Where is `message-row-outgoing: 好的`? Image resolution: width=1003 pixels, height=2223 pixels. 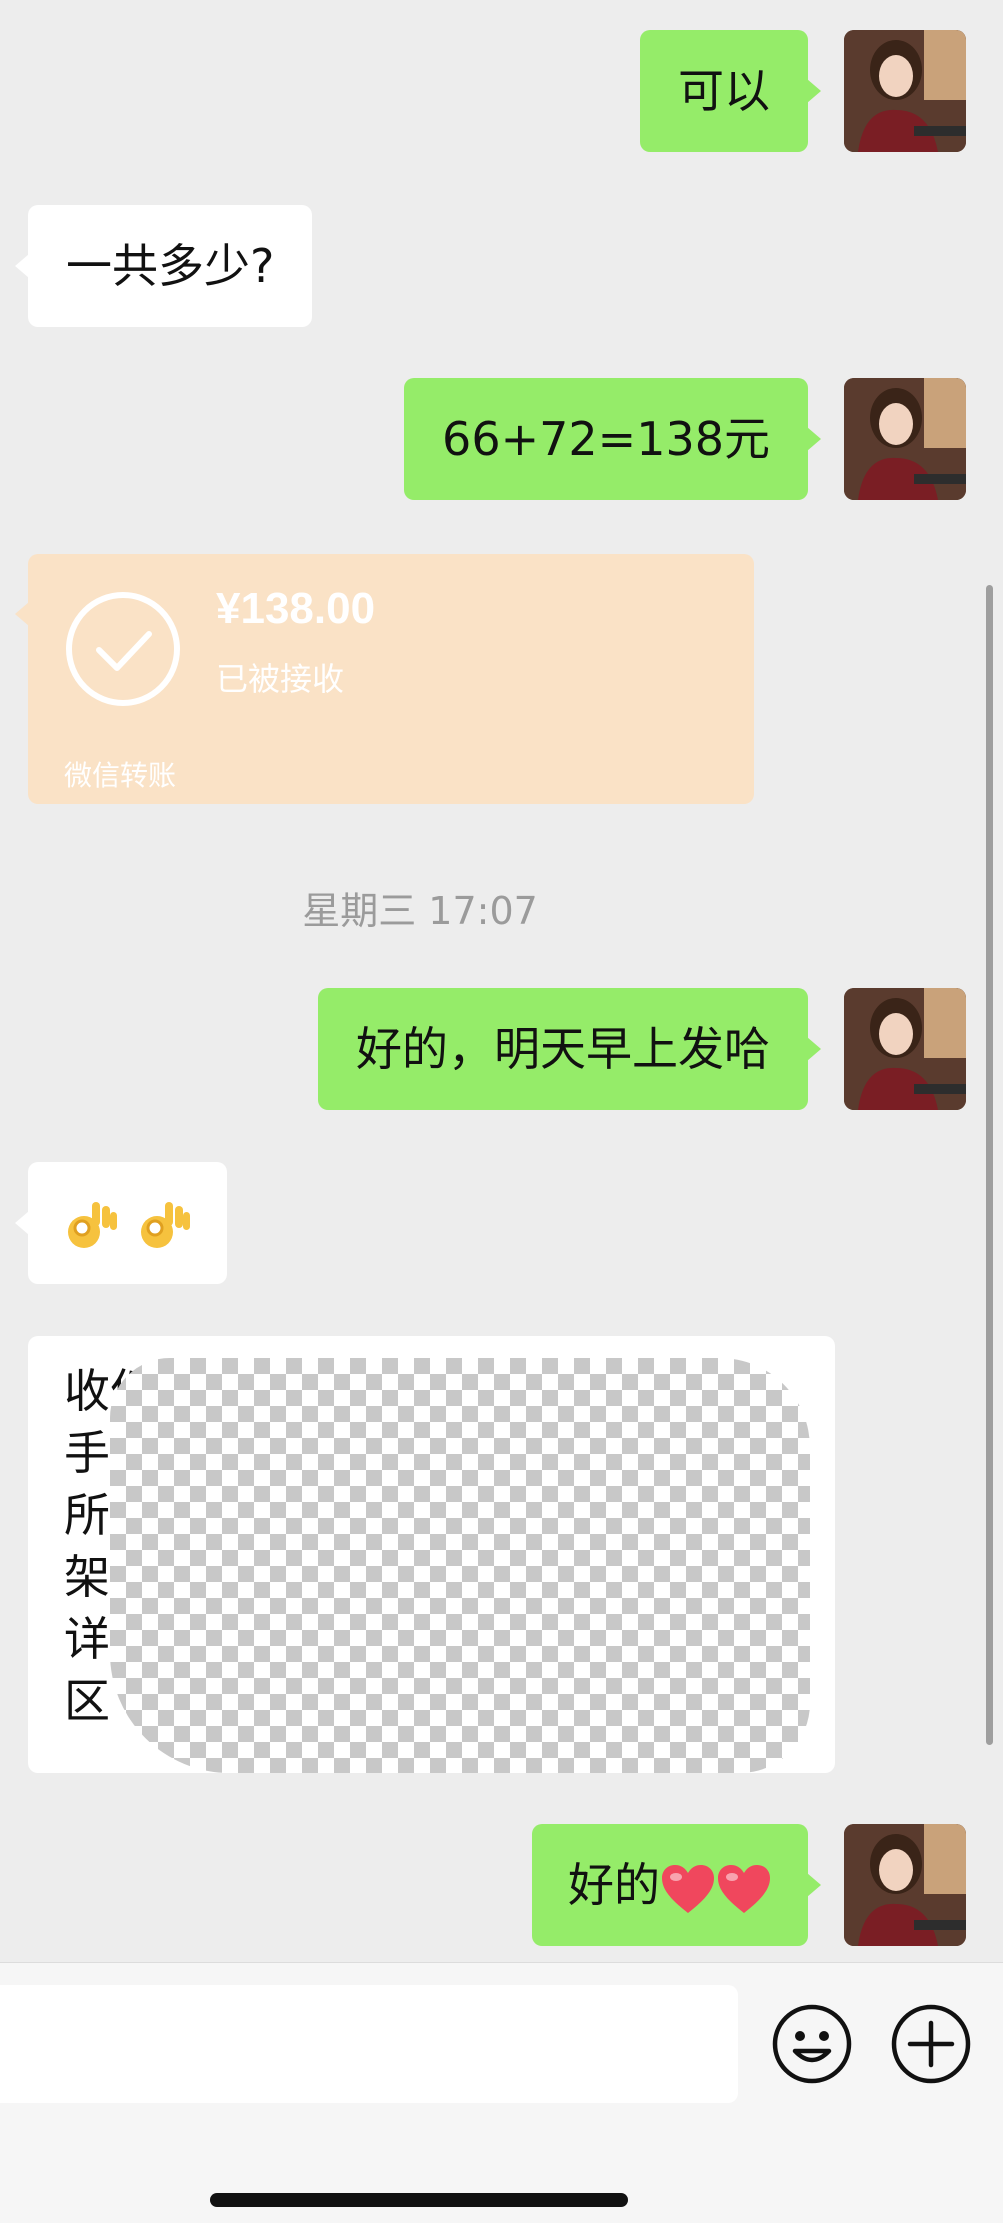 message-row-outgoing: 好的 is located at coordinates (501, 1886).